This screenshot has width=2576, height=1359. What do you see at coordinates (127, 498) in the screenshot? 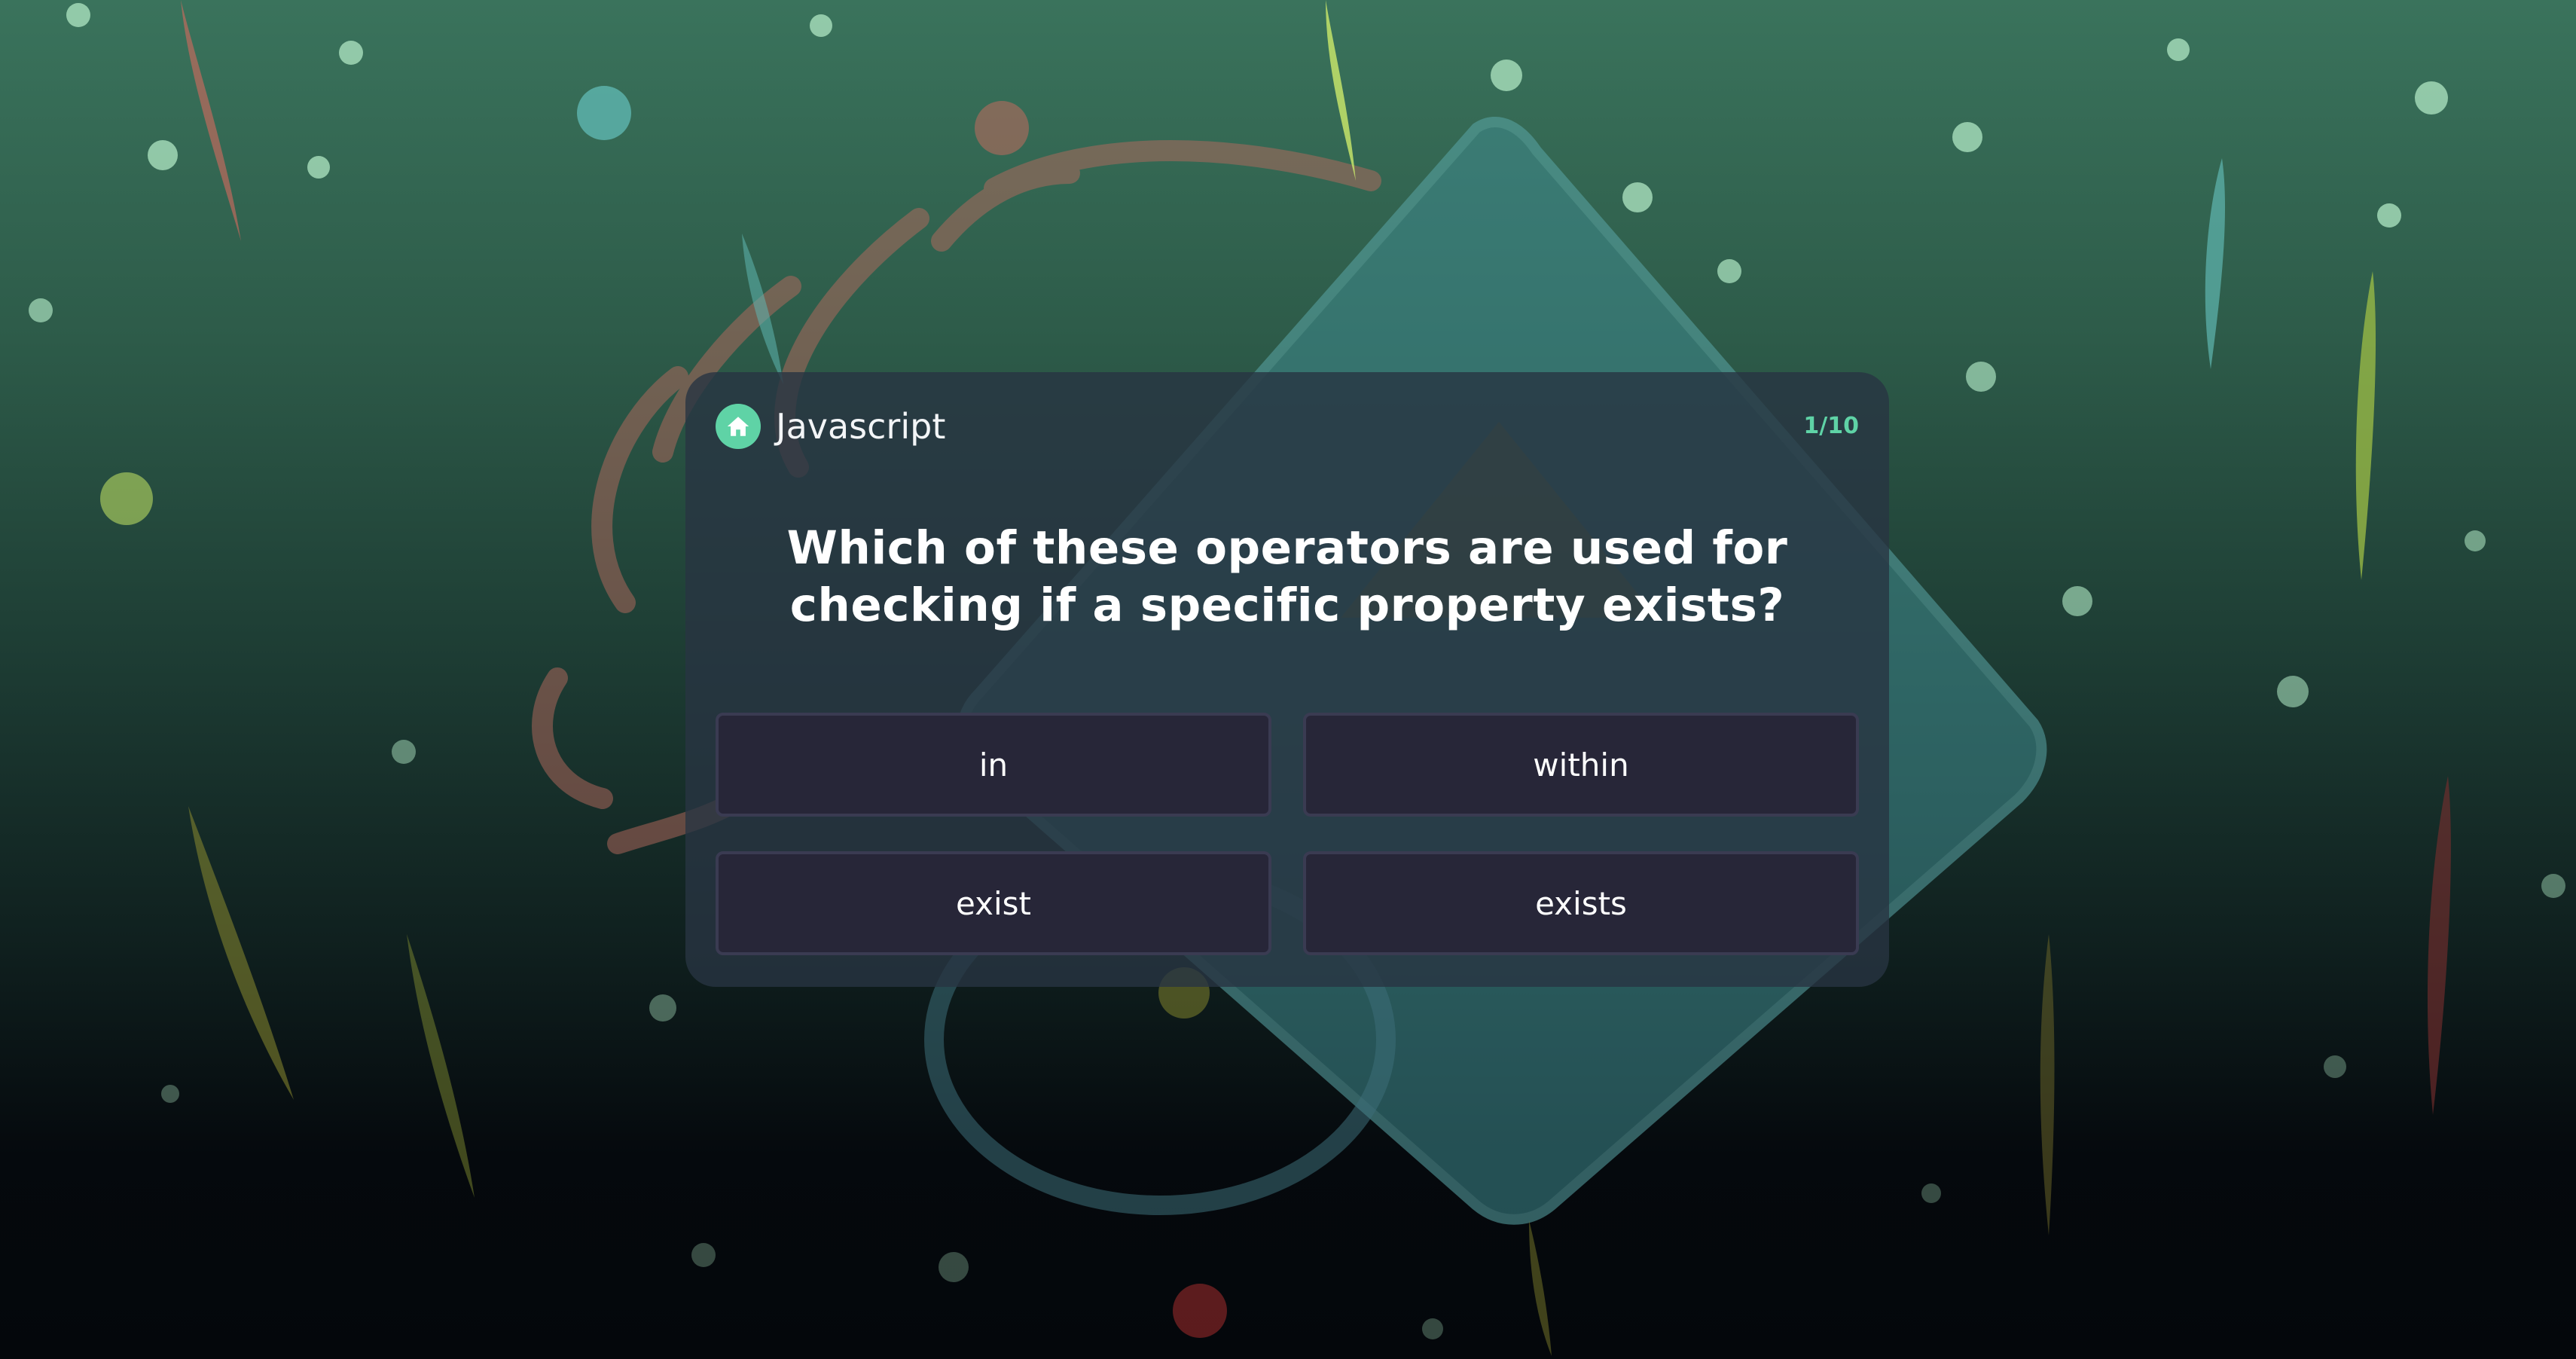
I see `lime-bubble` at bounding box center [127, 498].